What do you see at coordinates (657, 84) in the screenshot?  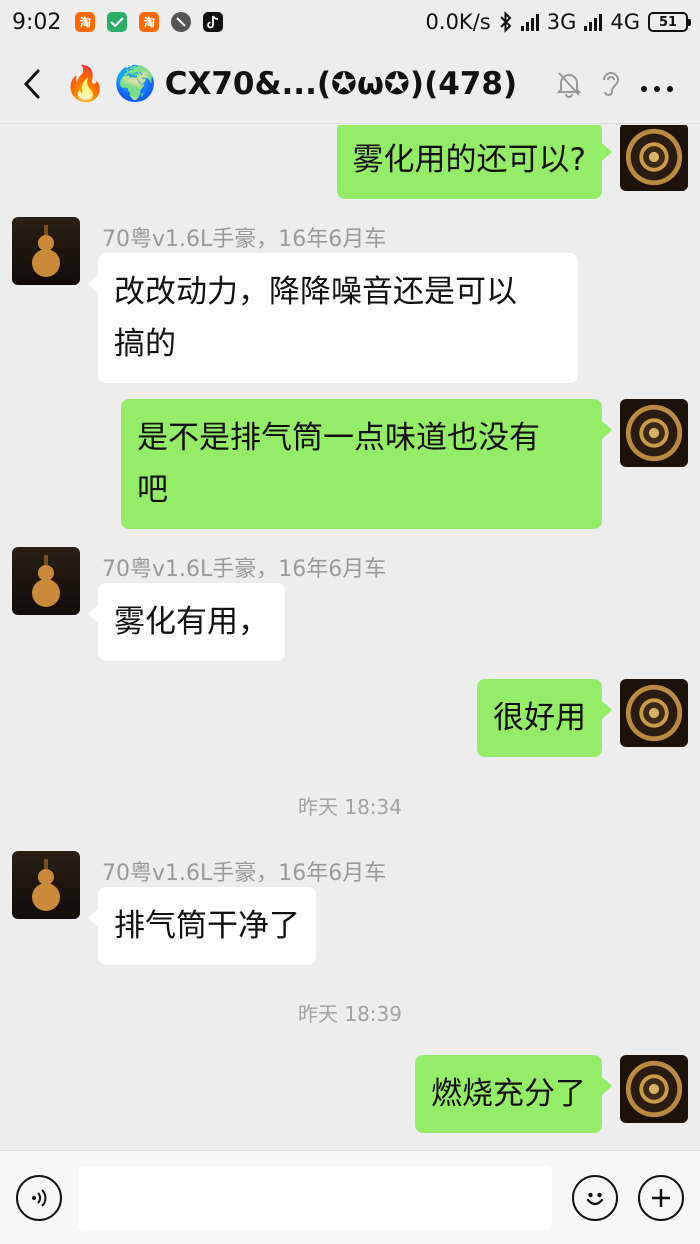 I see `more-button` at bounding box center [657, 84].